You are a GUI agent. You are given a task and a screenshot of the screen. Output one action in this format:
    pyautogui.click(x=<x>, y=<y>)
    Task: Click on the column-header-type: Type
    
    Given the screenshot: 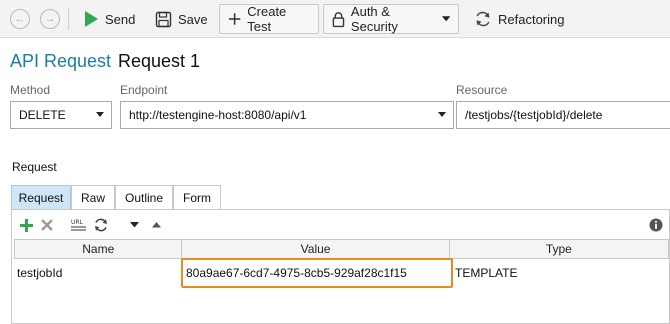 What is the action you would take?
    pyautogui.click(x=559, y=249)
    